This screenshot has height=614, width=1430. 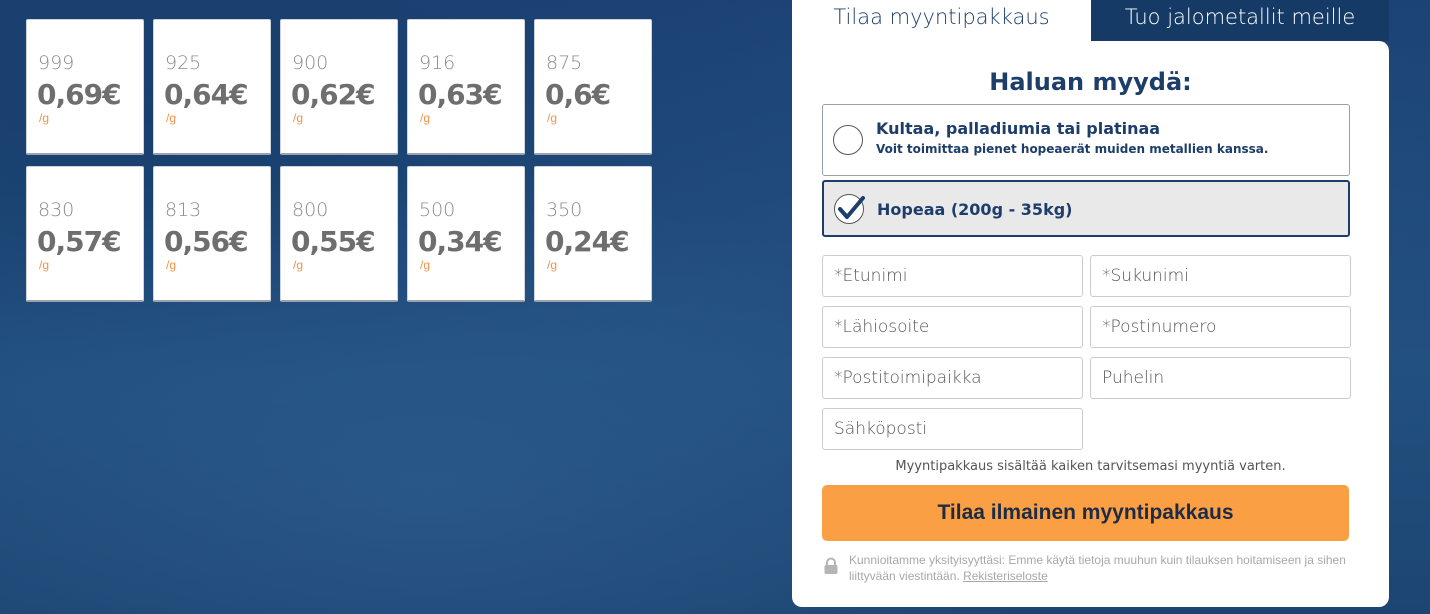 What do you see at coordinates (437, 210) in the screenshot?
I see `fineness-label: 500` at bounding box center [437, 210].